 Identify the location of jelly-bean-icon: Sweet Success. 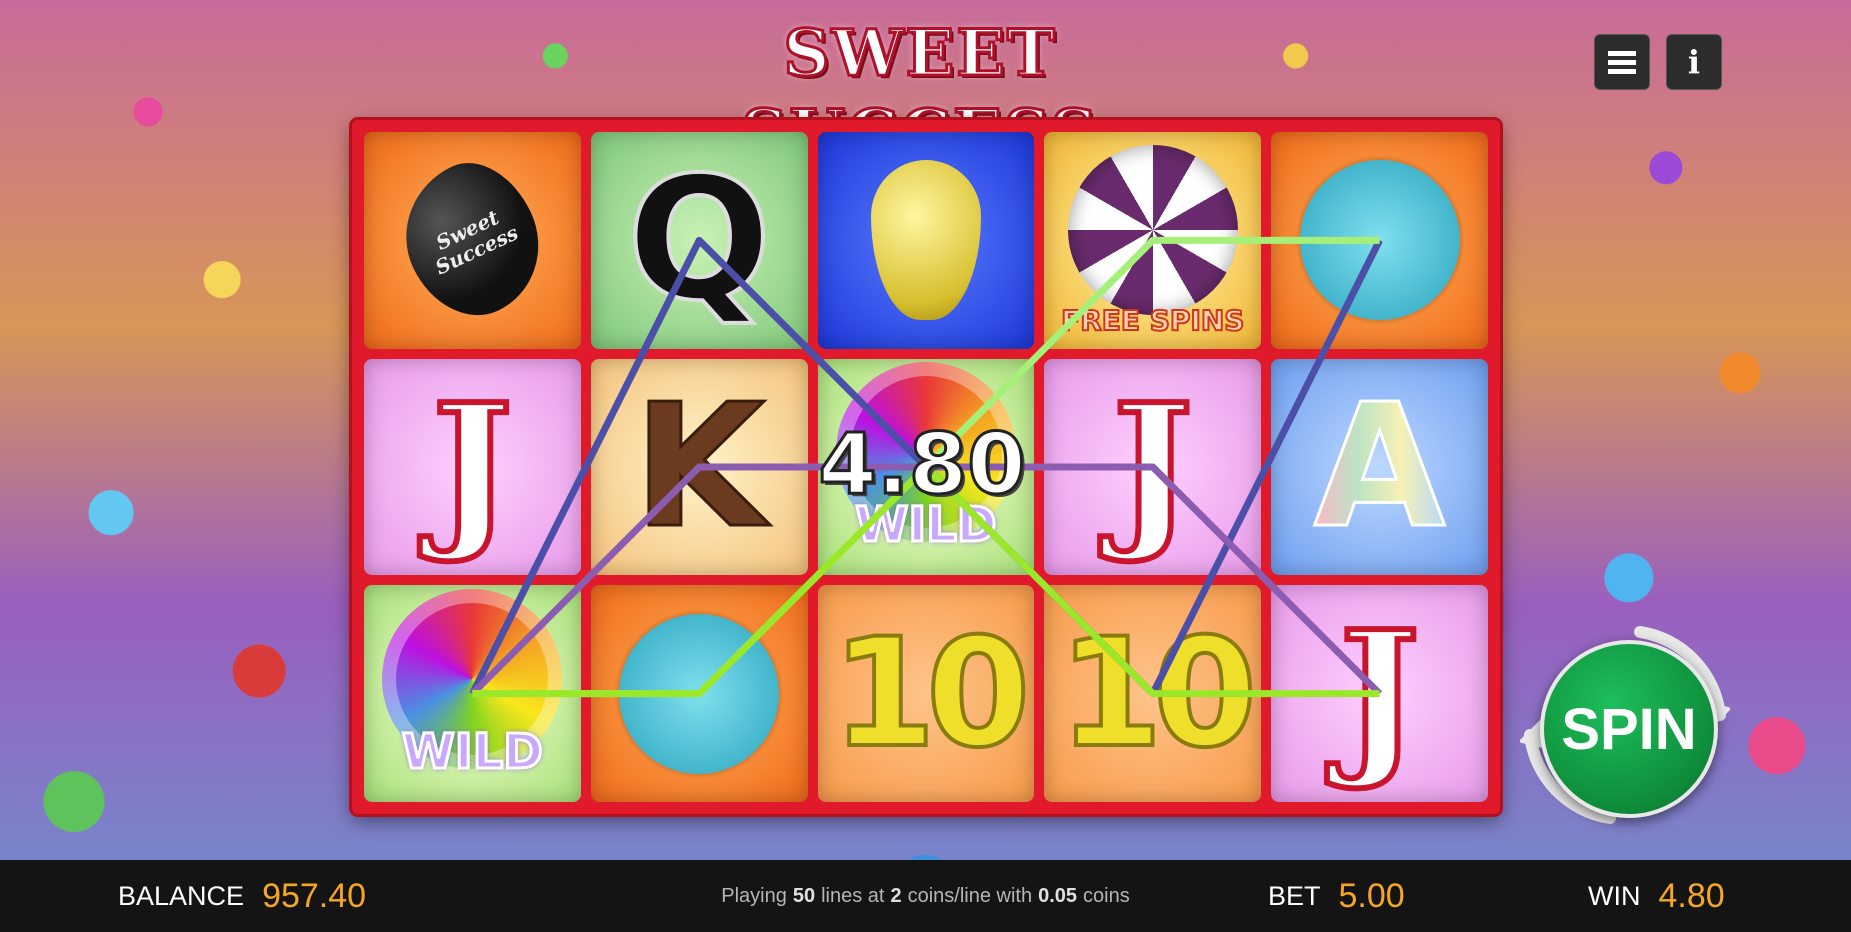
(472, 240).